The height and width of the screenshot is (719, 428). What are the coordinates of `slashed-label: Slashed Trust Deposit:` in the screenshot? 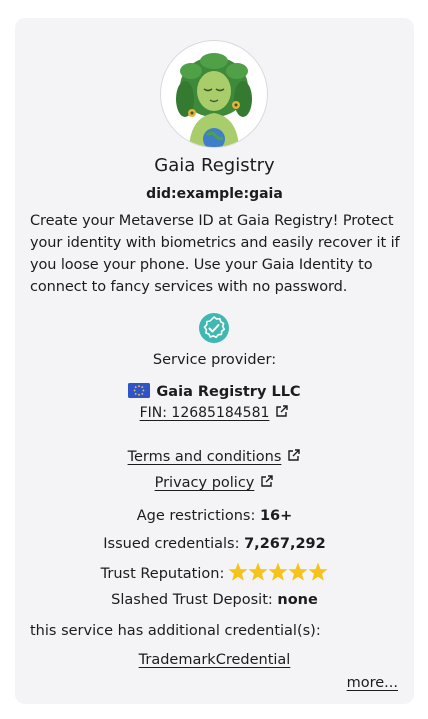 It's located at (192, 600).